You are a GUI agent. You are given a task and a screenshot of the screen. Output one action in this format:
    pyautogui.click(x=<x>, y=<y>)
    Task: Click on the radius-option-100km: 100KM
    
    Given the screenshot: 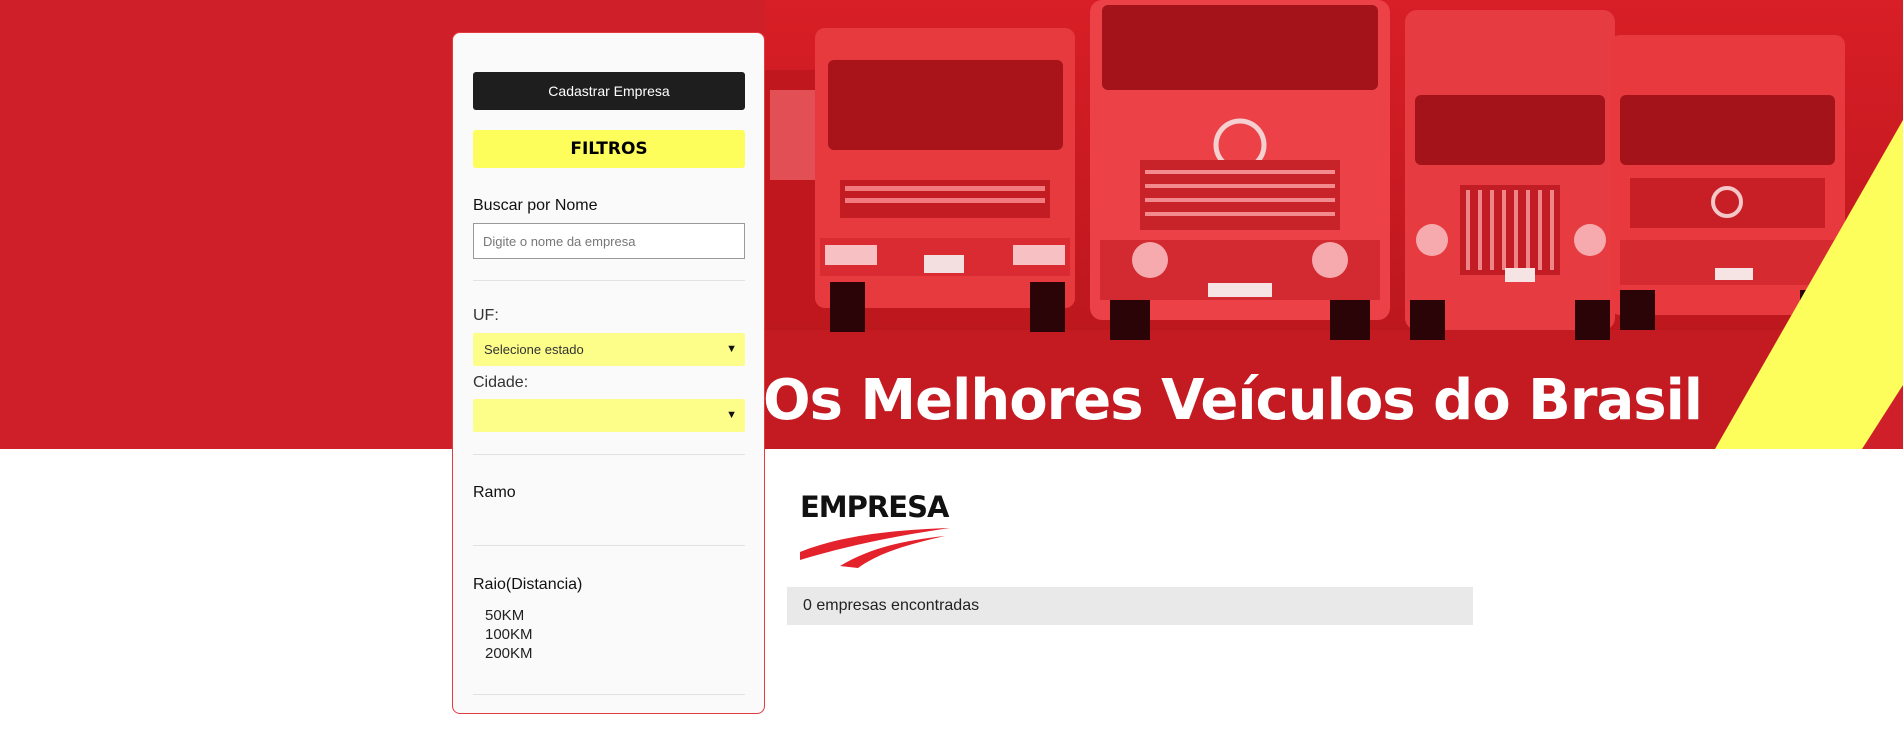 What is the action you would take?
    pyautogui.click(x=509, y=634)
    